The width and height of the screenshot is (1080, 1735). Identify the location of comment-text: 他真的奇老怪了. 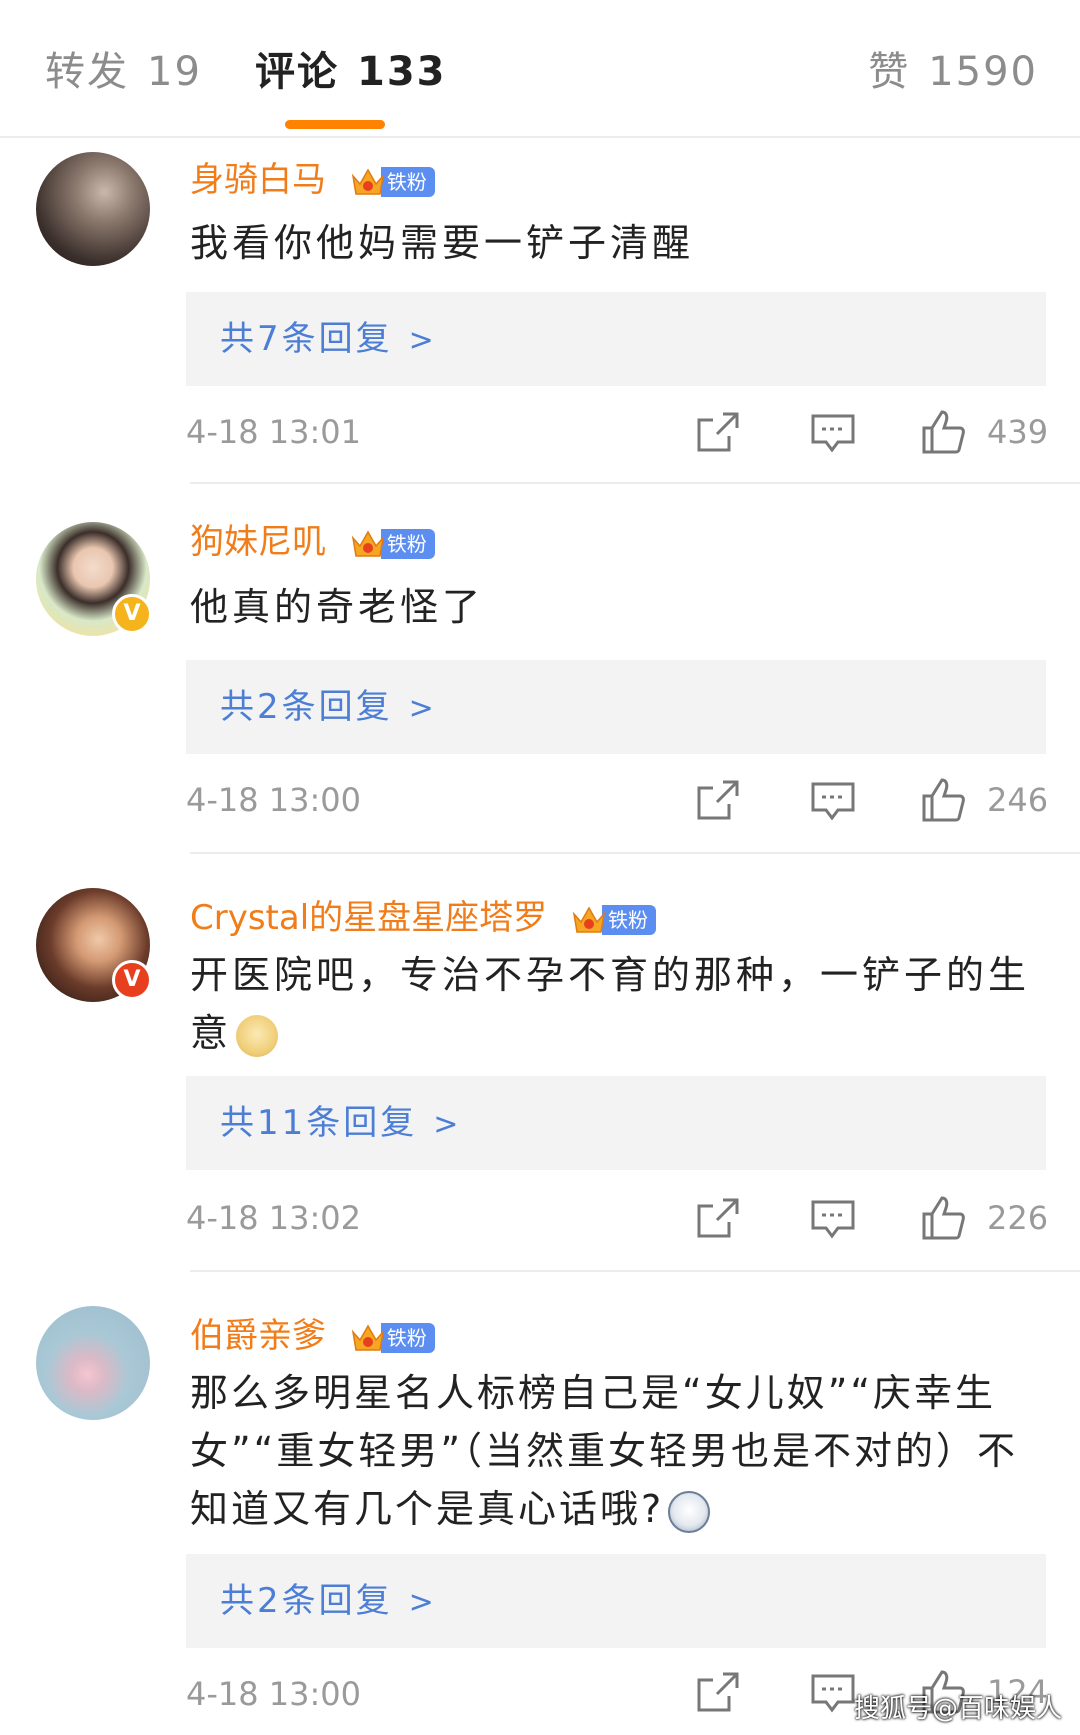
(337, 607).